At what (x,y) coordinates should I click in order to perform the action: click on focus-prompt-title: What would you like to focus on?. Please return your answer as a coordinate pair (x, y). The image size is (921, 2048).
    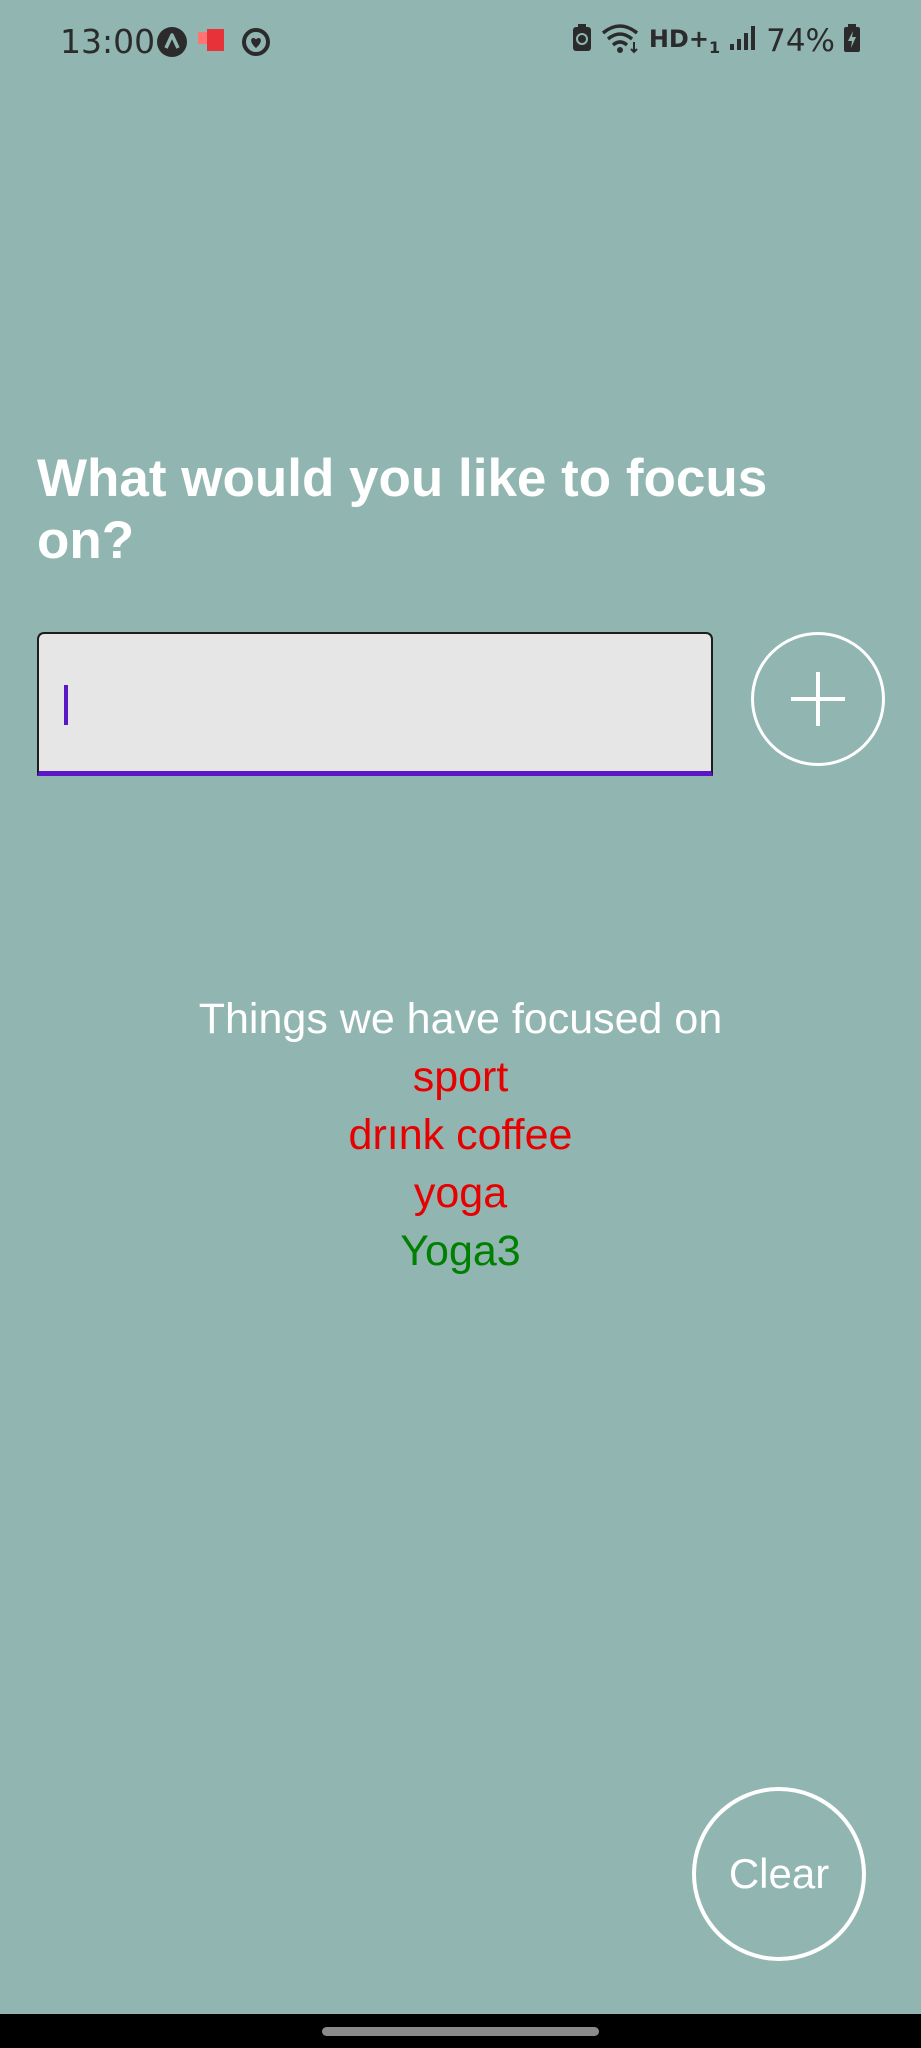
    Looking at the image, I should click on (402, 509).